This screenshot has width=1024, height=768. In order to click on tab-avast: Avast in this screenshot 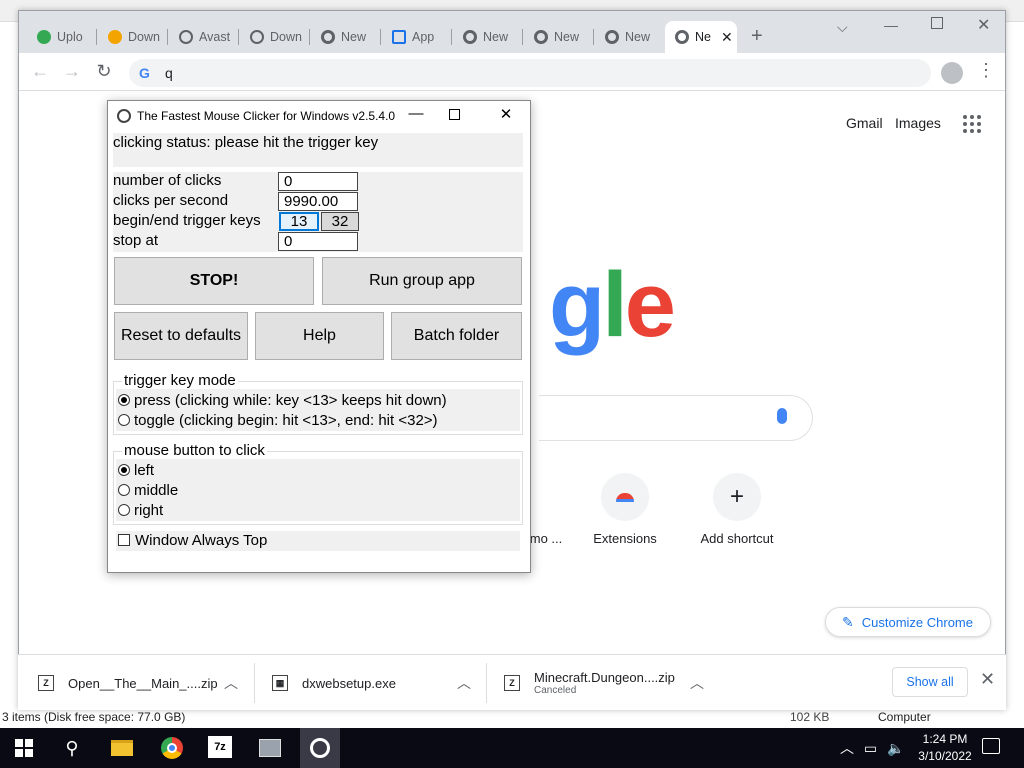, I will do `click(204, 37)`.